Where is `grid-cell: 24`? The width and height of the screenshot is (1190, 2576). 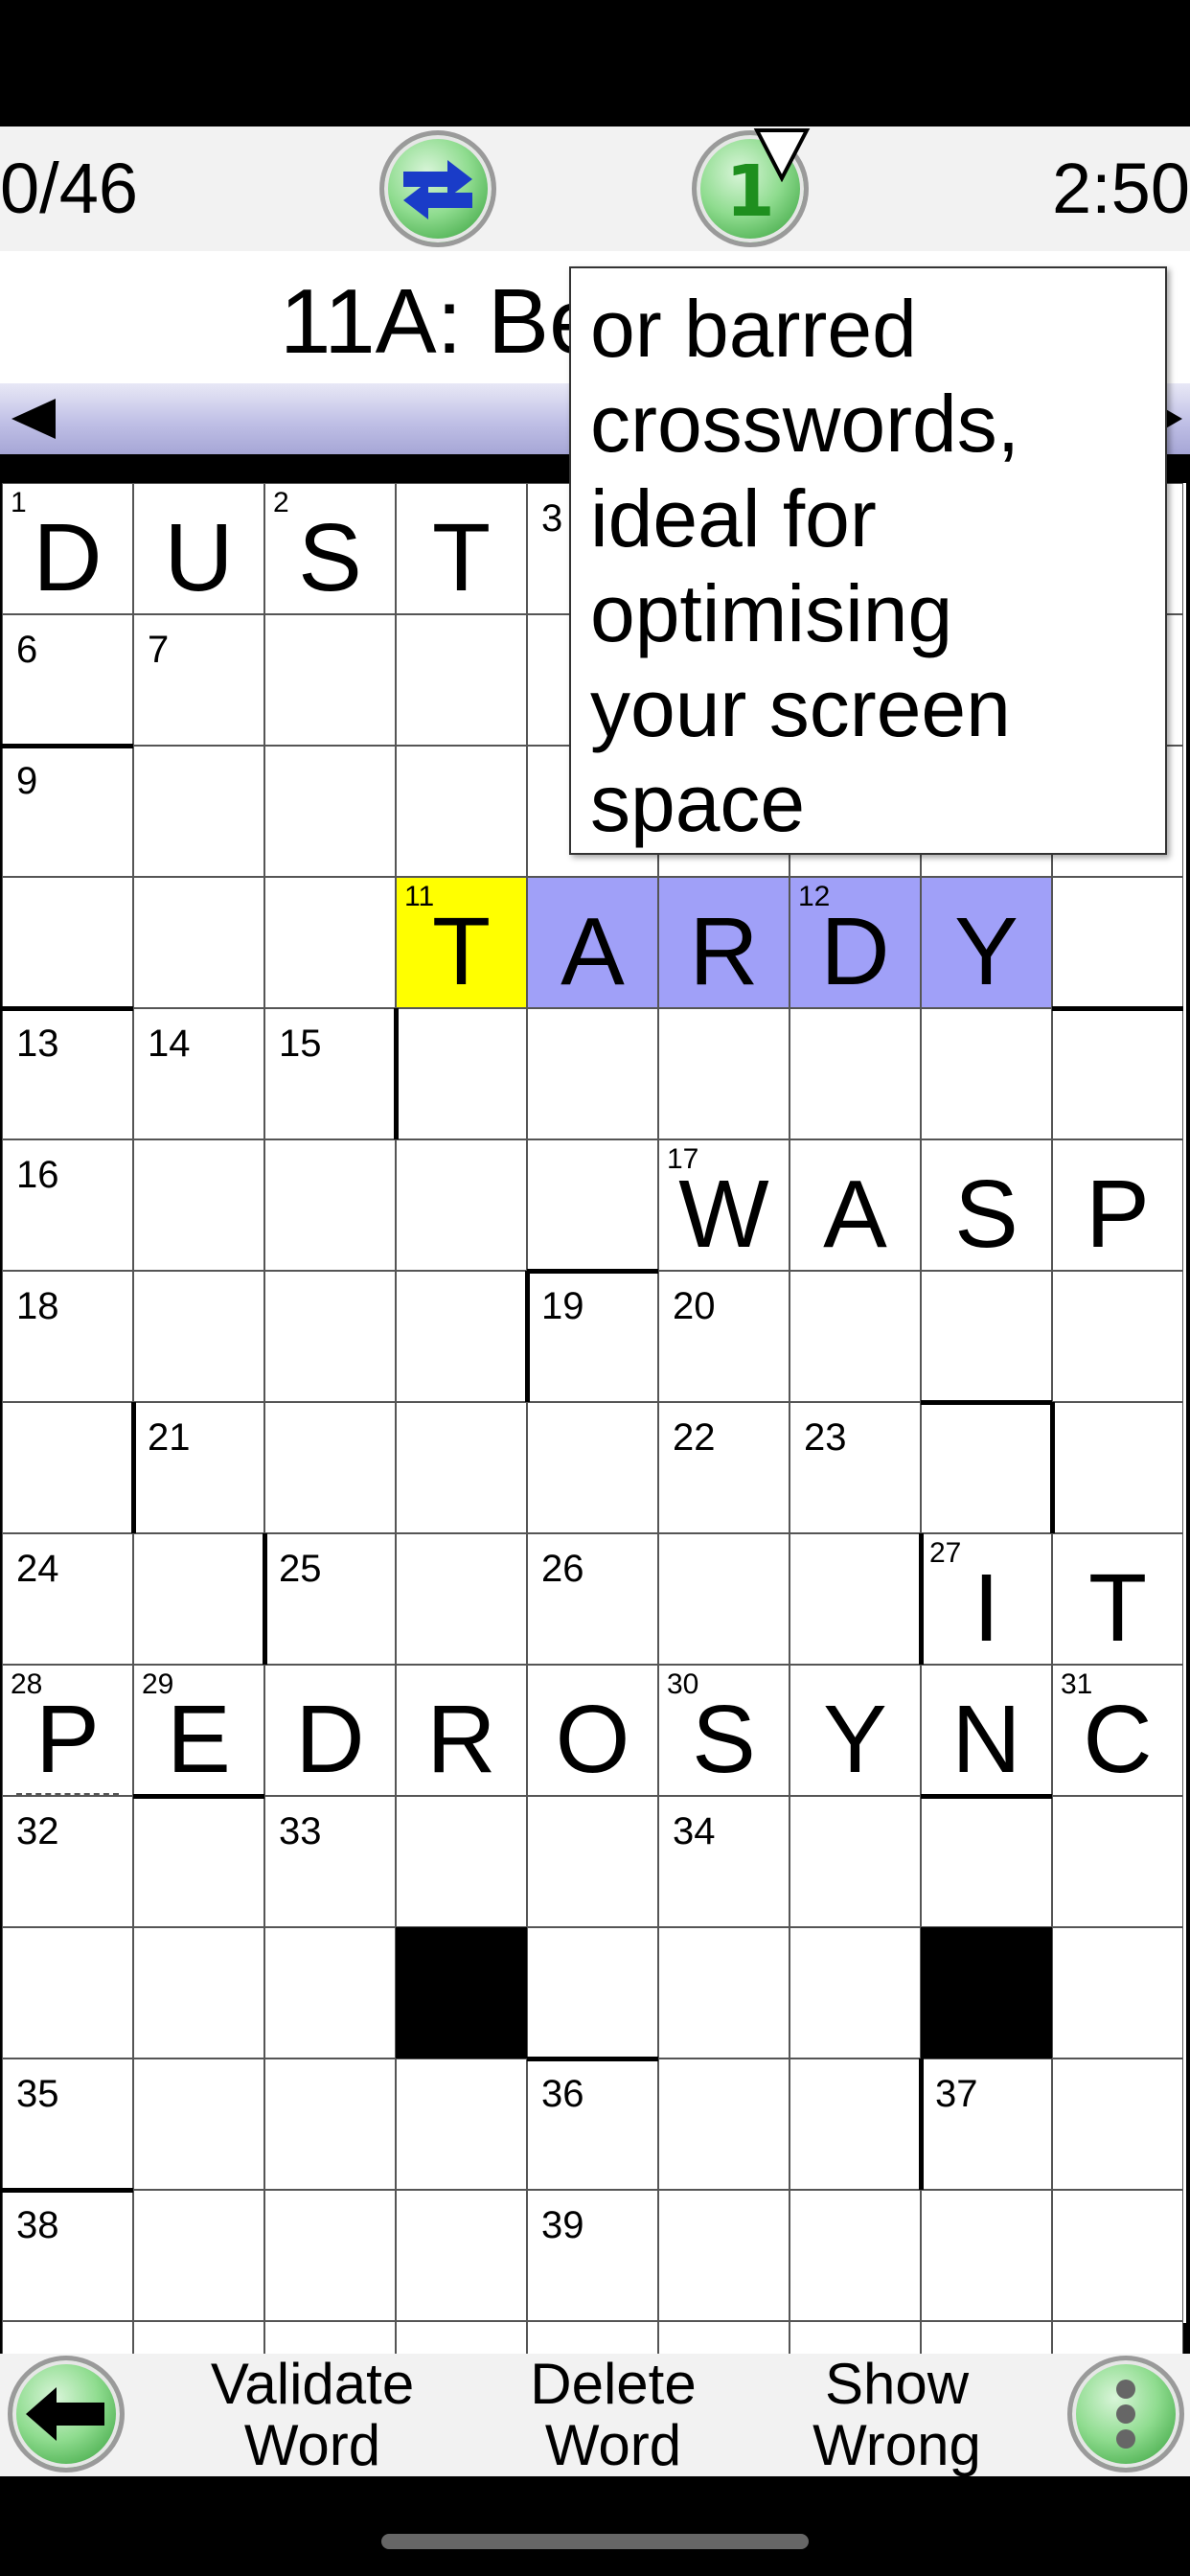
grid-cell: 24 is located at coordinates (68, 1599).